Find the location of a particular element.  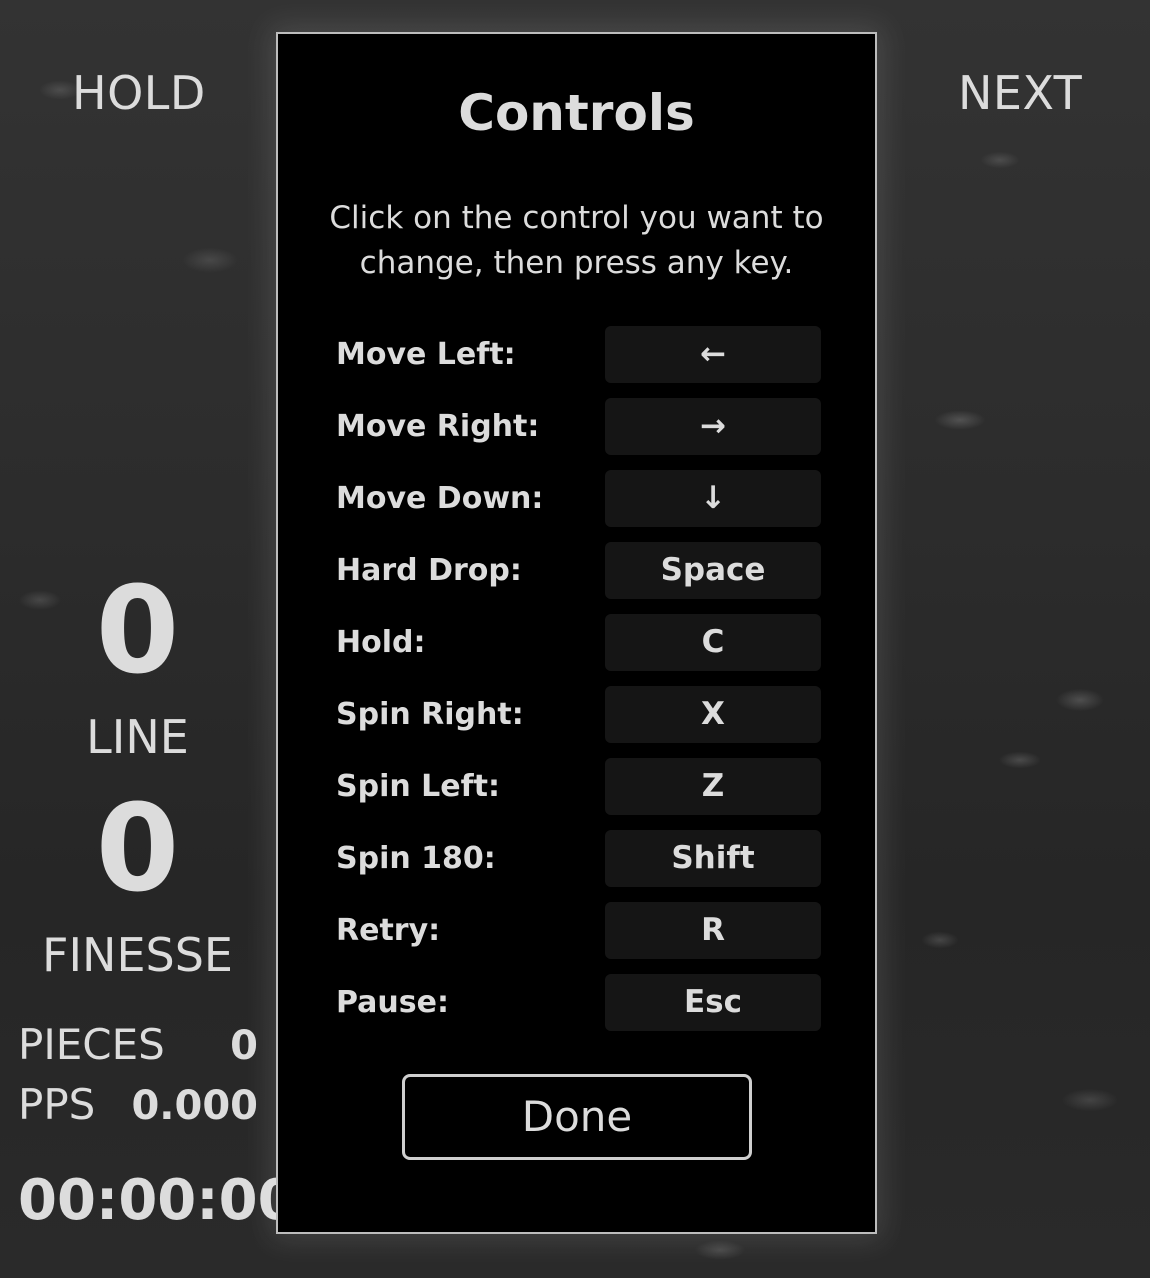

game-timer: 00:00:00 is located at coordinates (157, 1200).